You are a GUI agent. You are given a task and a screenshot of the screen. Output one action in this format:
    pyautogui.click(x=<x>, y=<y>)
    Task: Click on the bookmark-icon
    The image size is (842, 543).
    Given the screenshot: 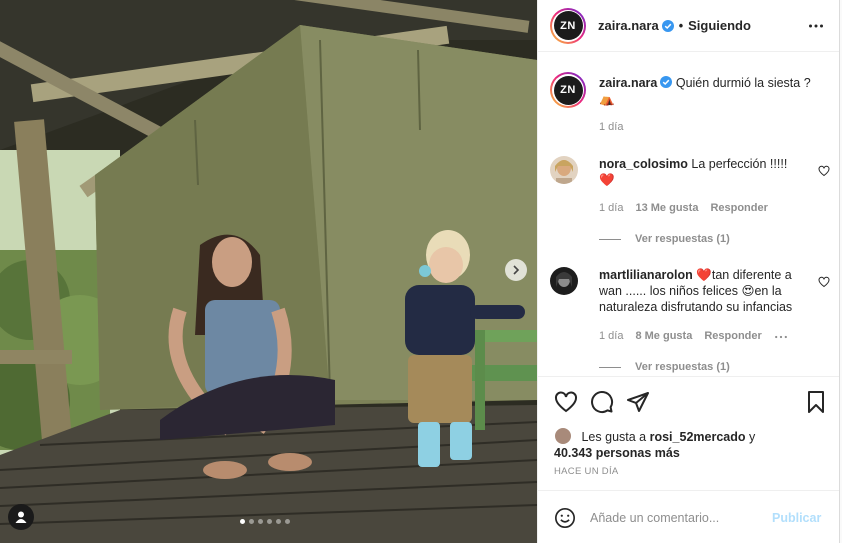 What is the action you would take?
    pyautogui.click(x=816, y=402)
    